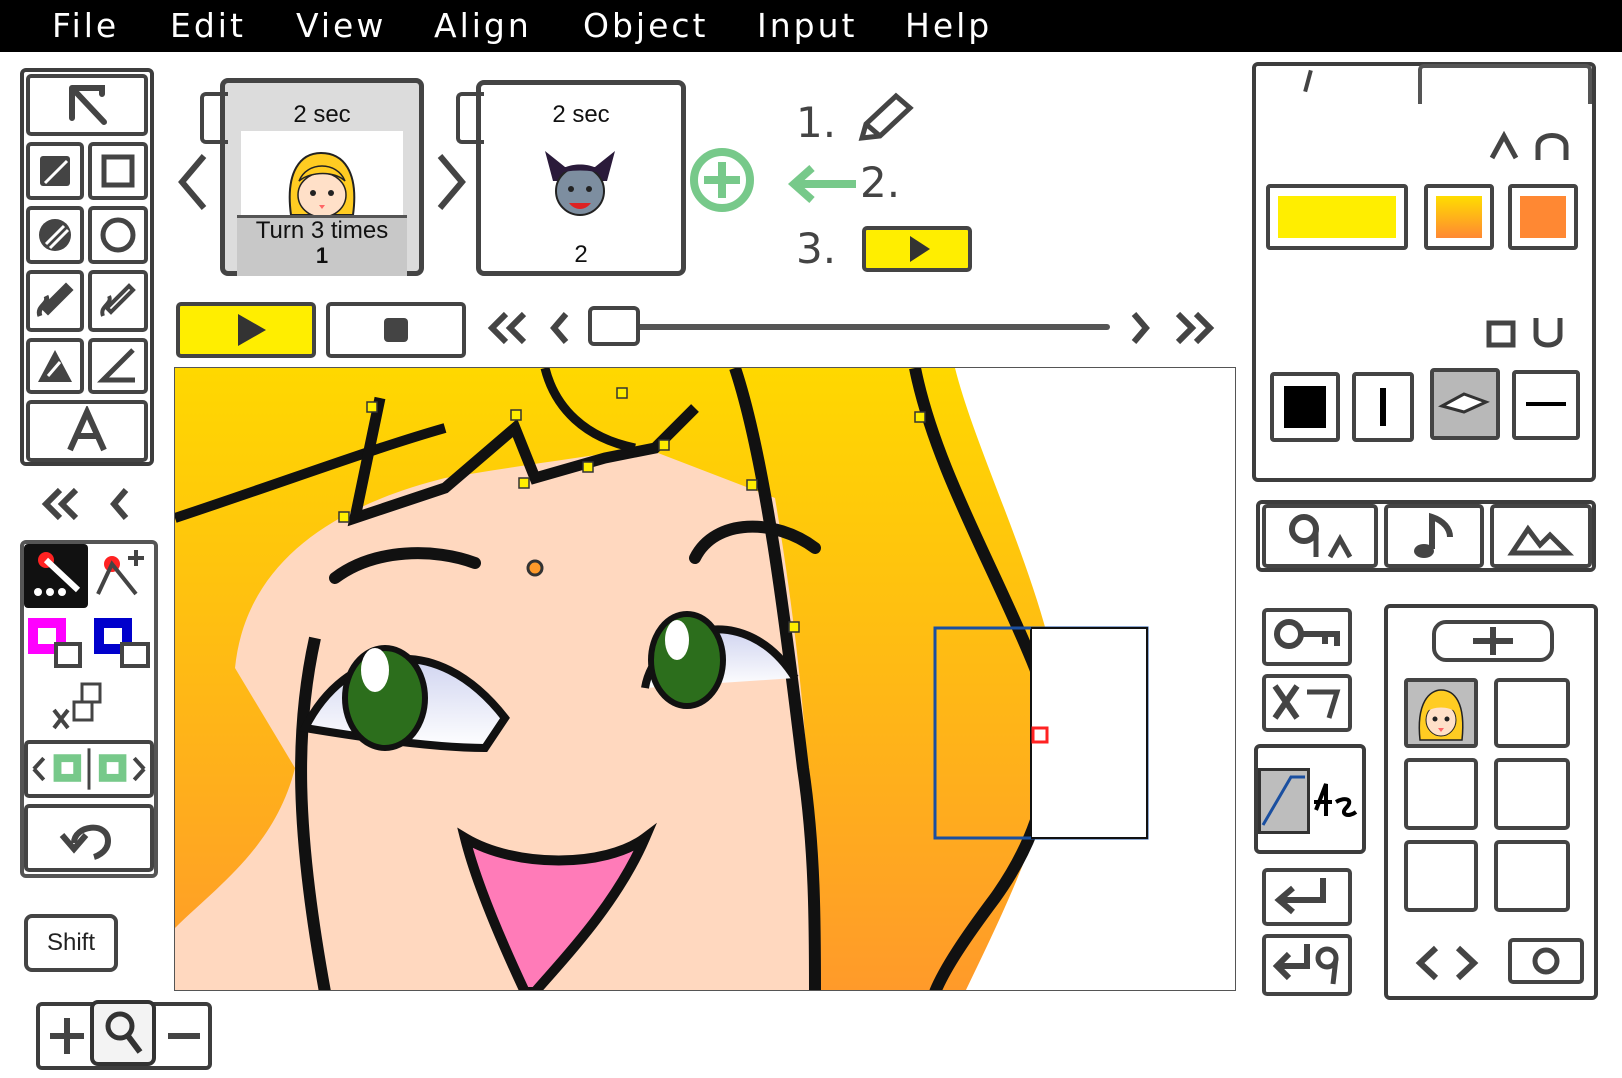 This screenshot has width=1622, height=1078. What do you see at coordinates (71, 943) in the screenshot?
I see `shift-button: Shift` at bounding box center [71, 943].